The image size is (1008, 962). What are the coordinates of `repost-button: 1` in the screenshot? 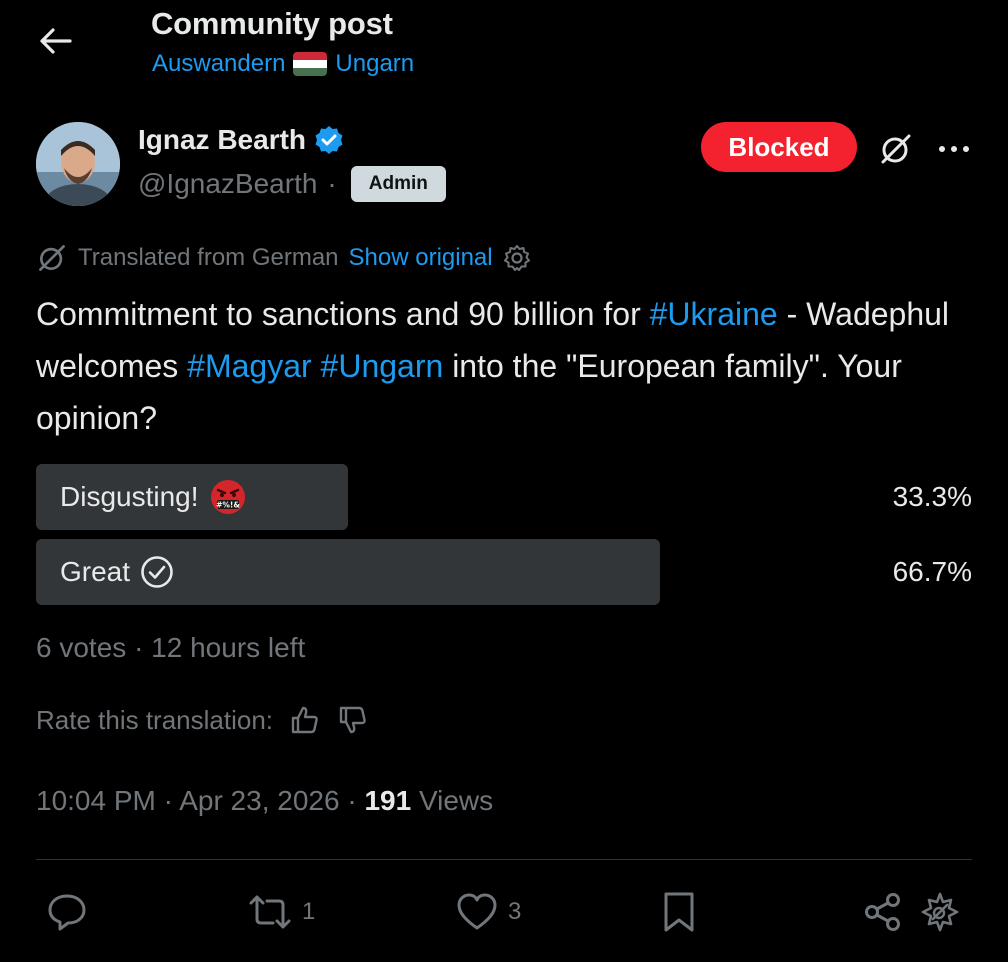 It's located at (281, 912).